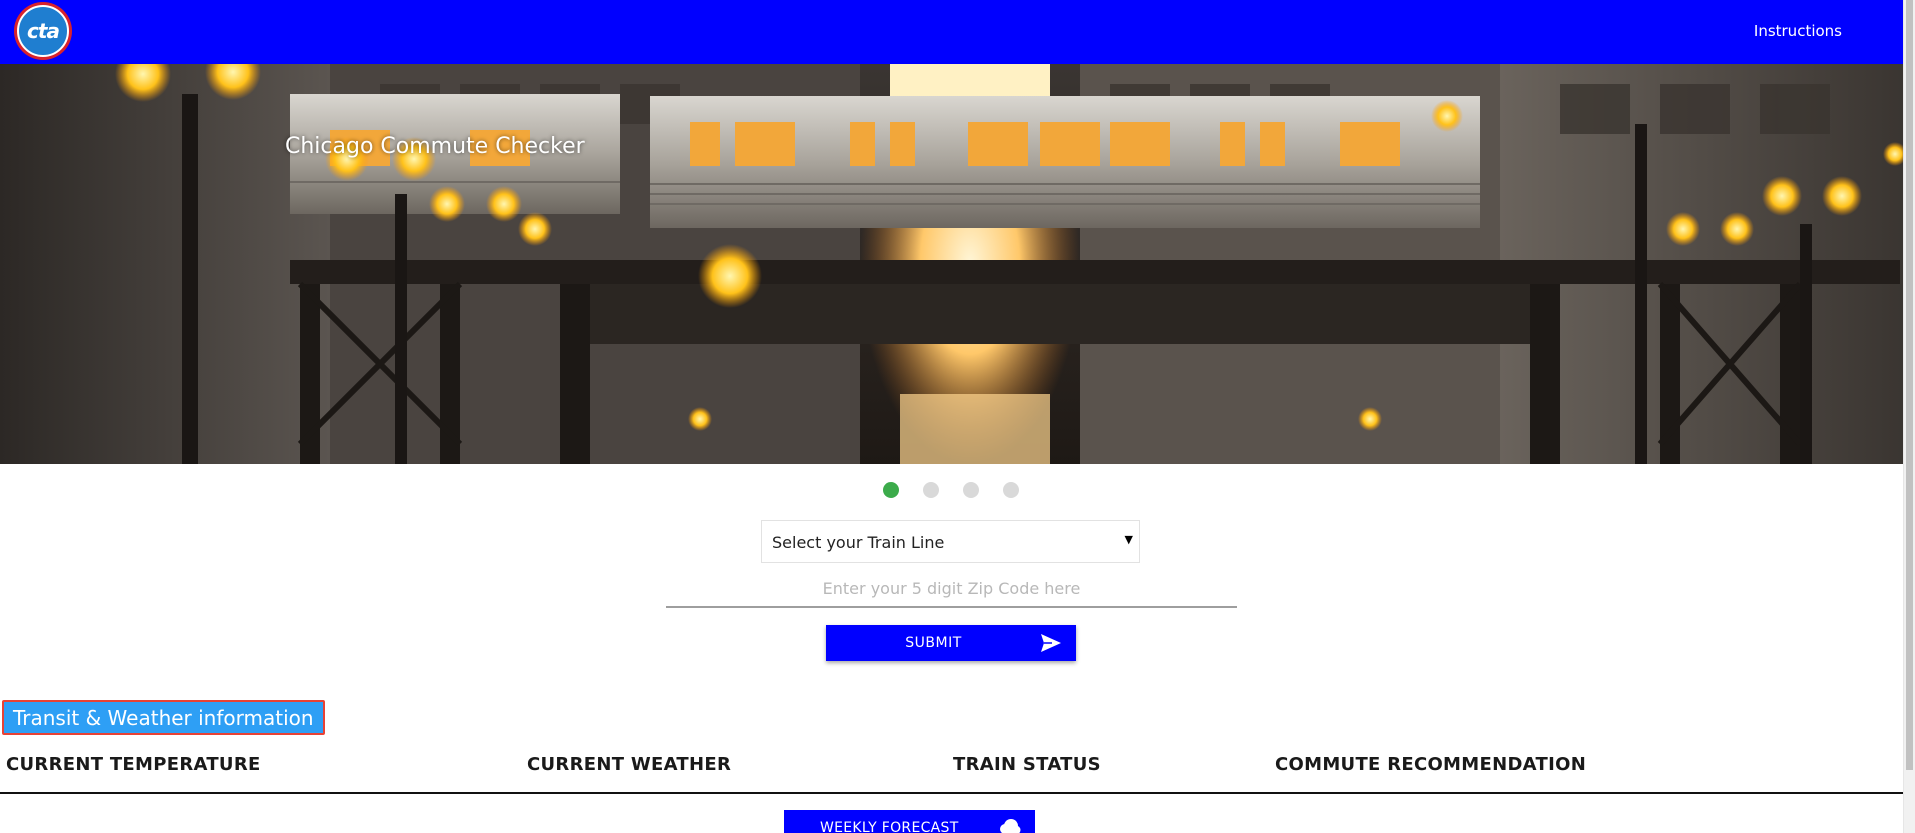 This screenshot has height=833, width=1915. I want to click on send-icon, so click(1051, 644).